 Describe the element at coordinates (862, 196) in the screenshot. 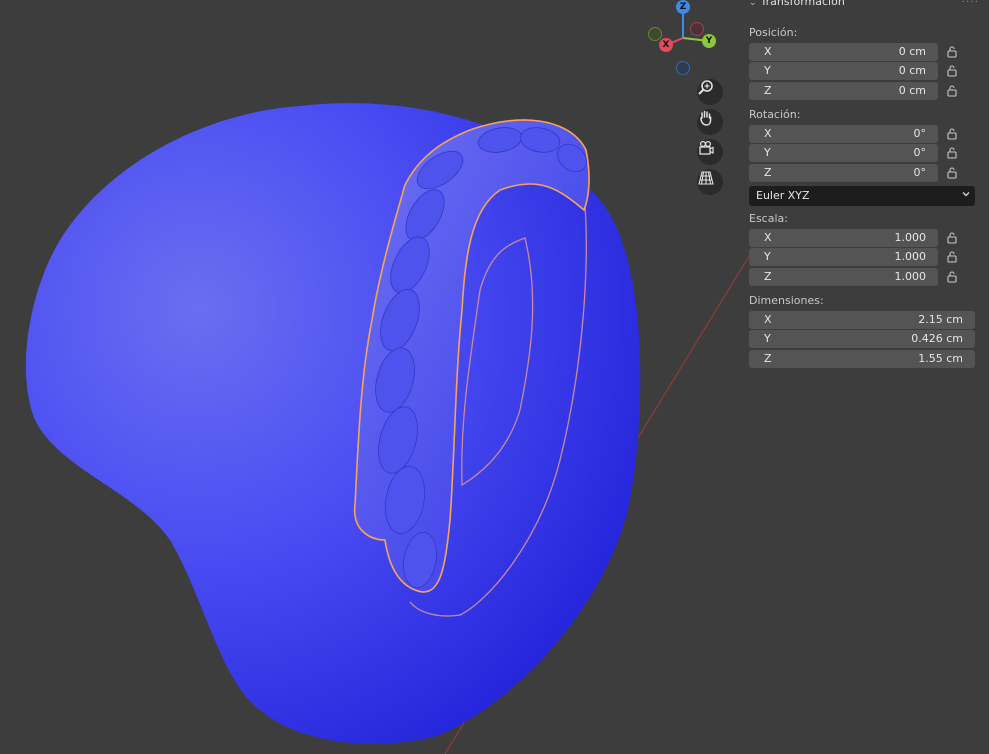

I see `rotation-mode-dropdown: Euler XYZ` at that location.